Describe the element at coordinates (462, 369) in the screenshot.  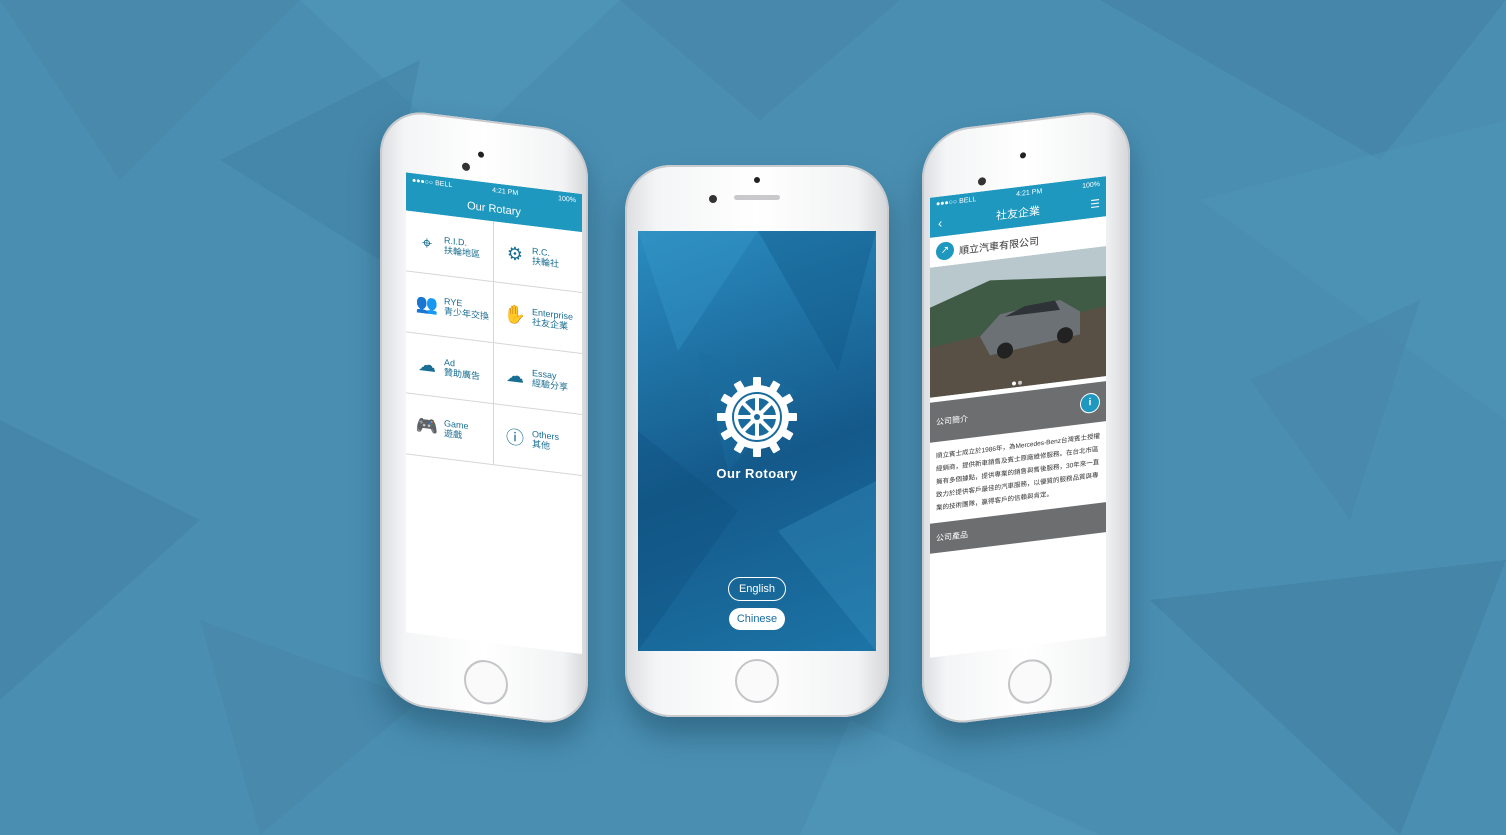
I see `menu-item-label: Ad 贊助廣告` at that location.